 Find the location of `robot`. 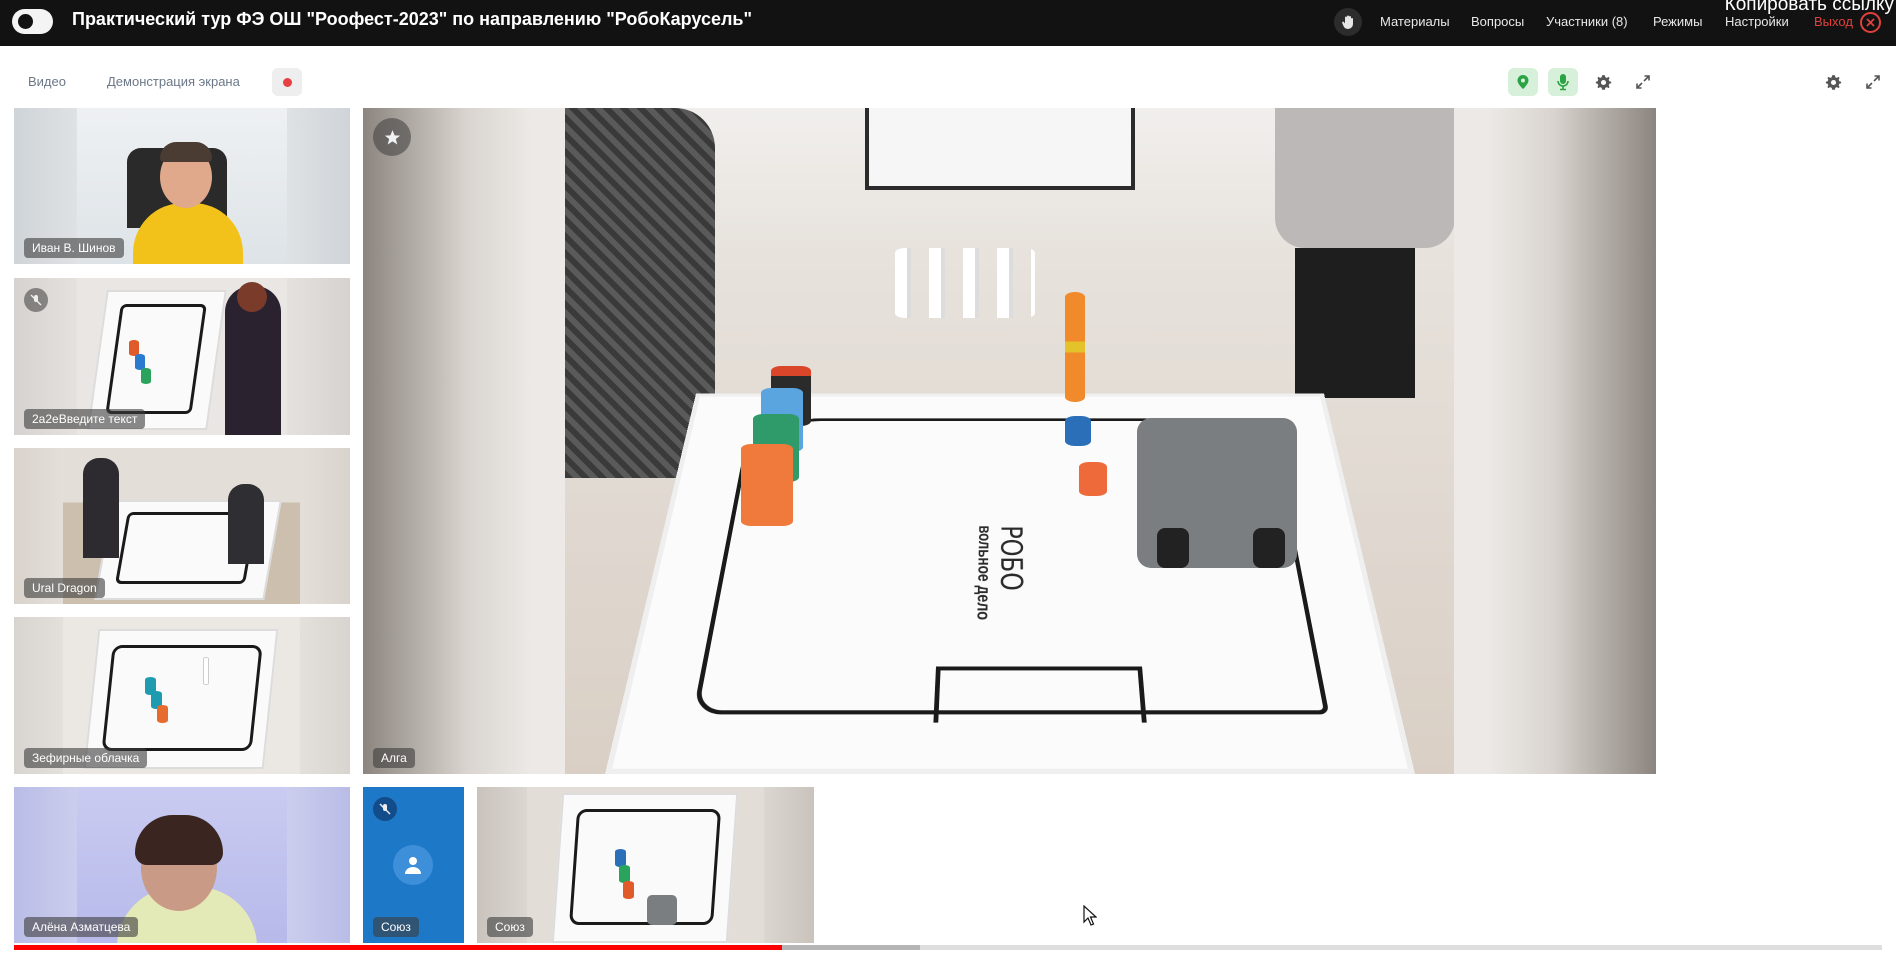

robot is located at coordinates (662, 910).